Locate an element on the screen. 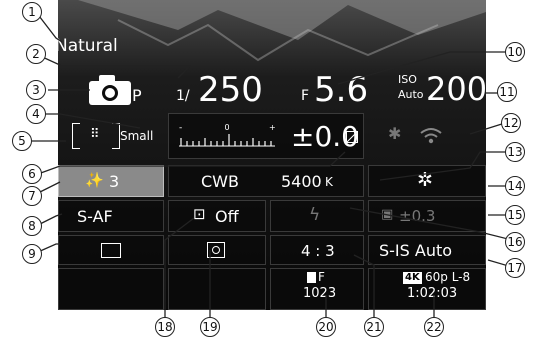  af-target-area: ⠿ Small is located at coordinates (111, 137).